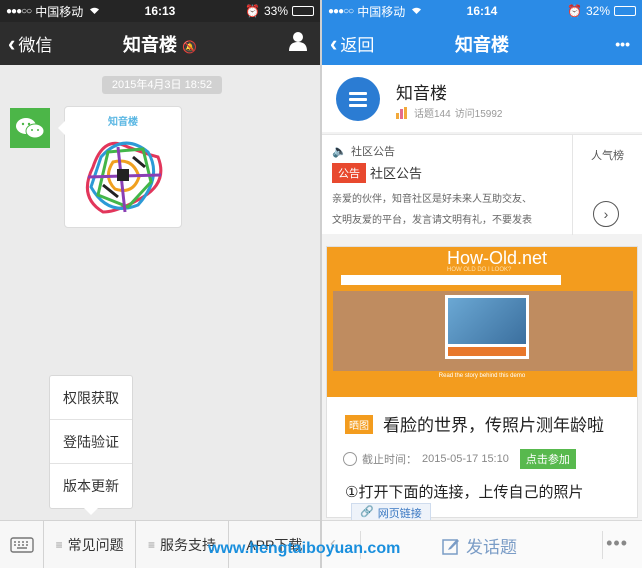  Describe the element at coordinates (358, 99) in the screenshot. I see `forum-logo-icon` at that location.